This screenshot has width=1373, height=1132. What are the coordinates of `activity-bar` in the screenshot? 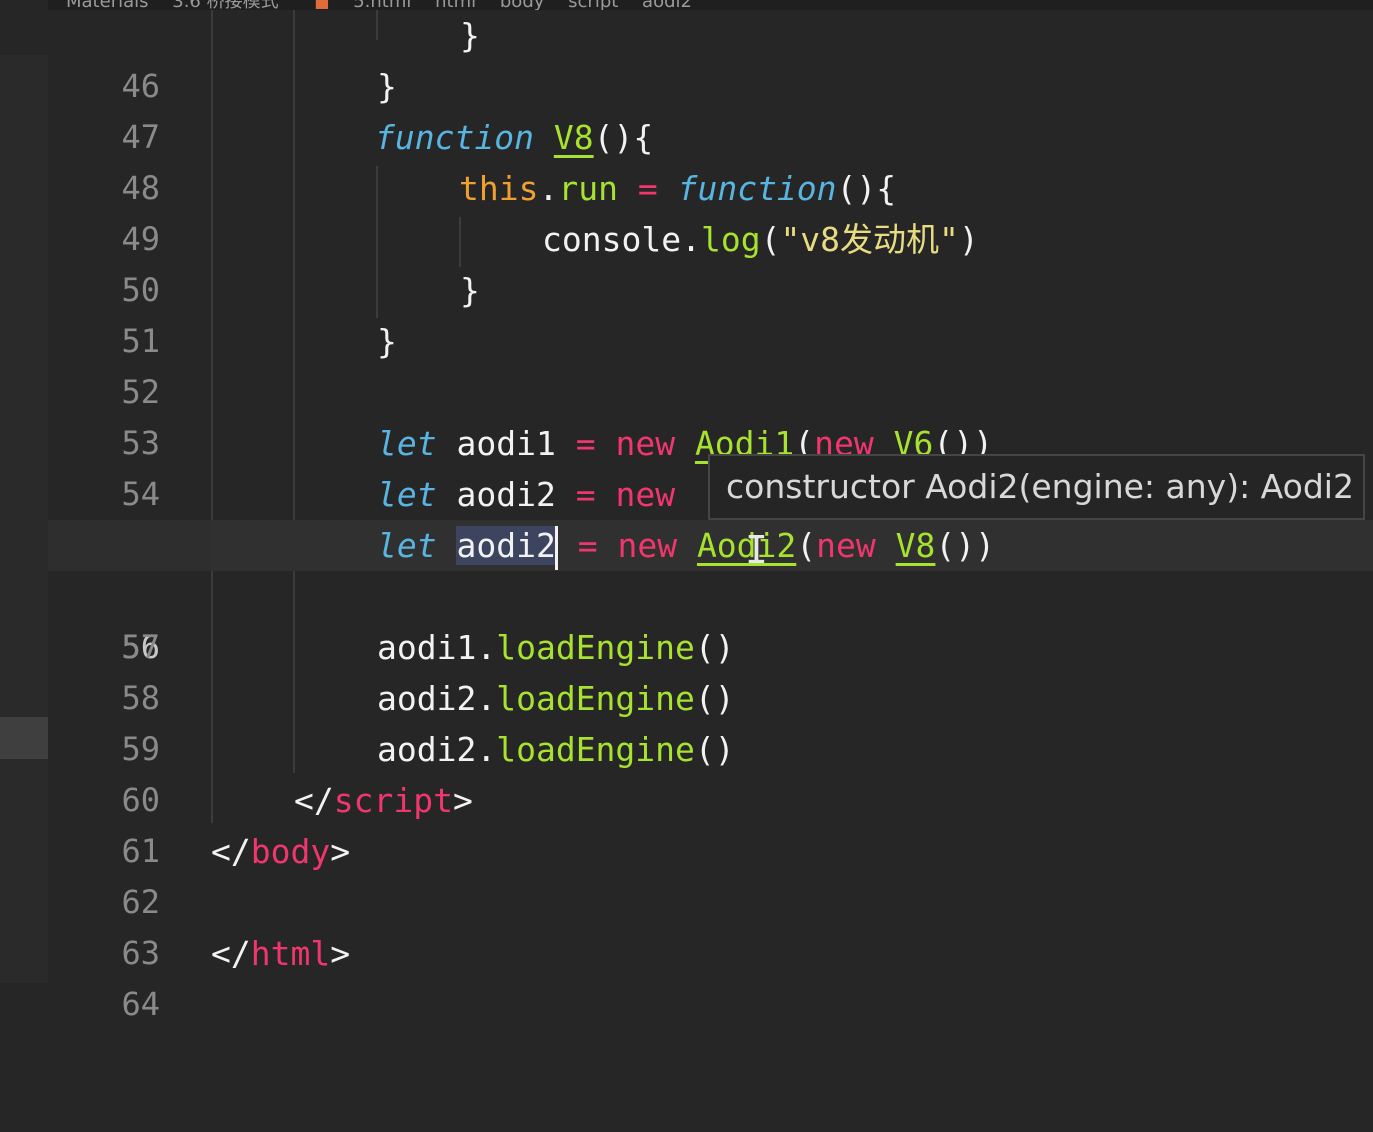 It's located at (24, 491).